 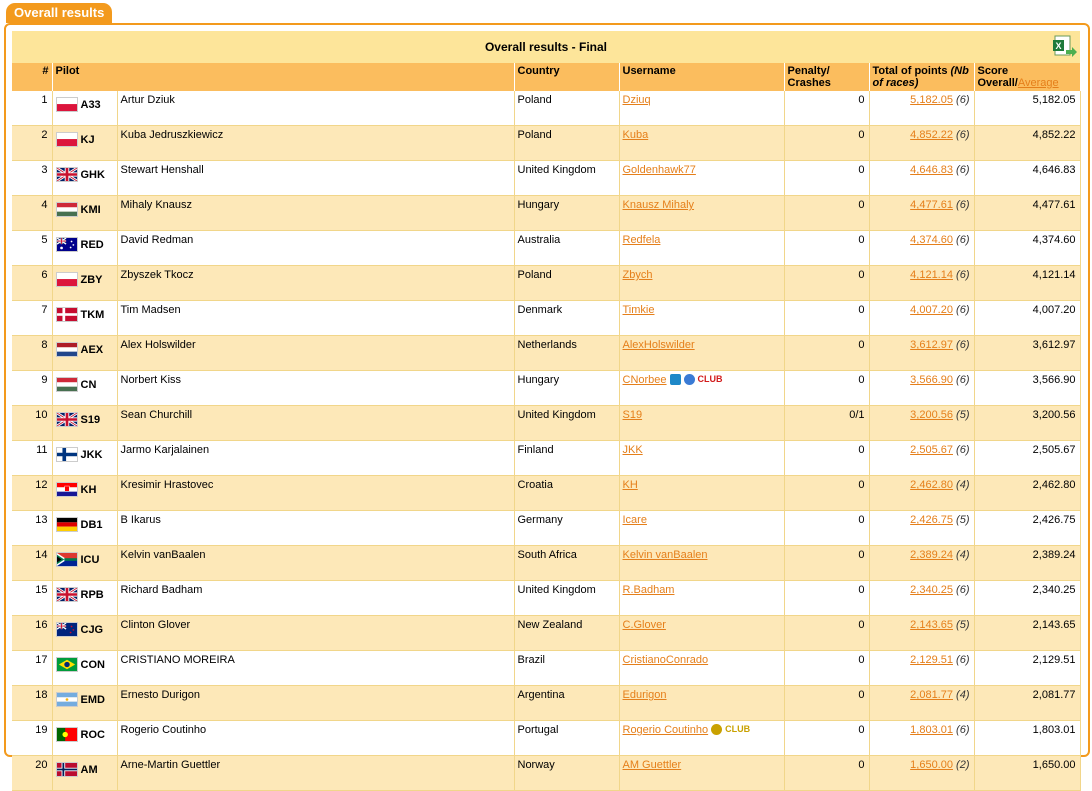 I want to click on pilot-code-cell: TKM, so click(x=85, y=318).